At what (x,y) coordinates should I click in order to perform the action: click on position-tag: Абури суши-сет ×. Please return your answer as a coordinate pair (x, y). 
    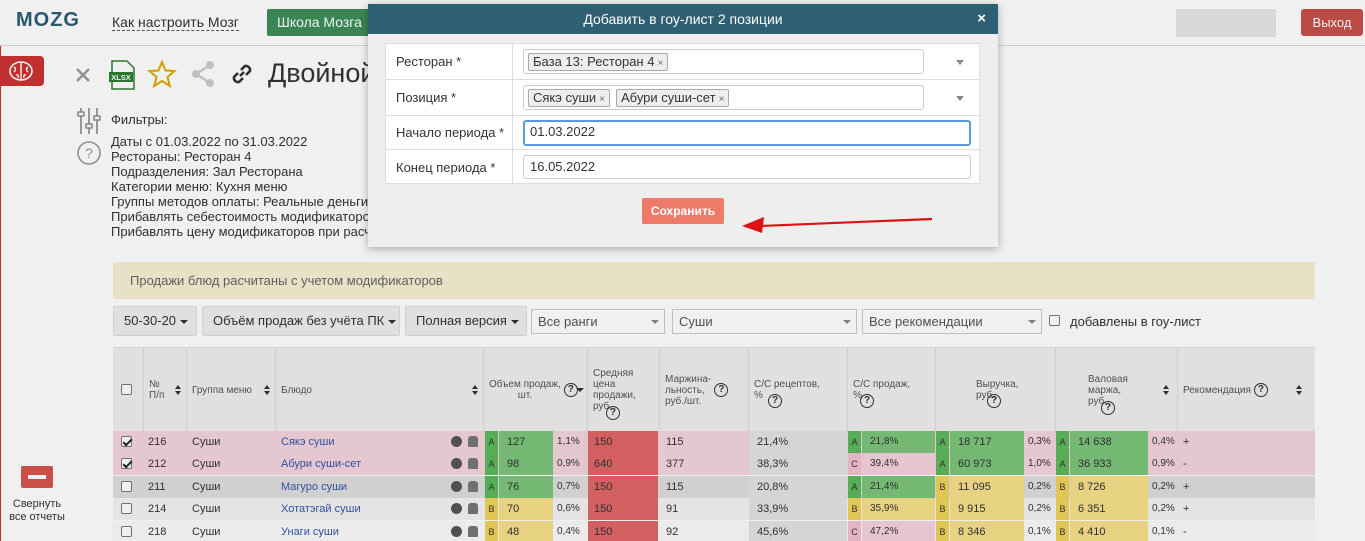
    Looking at the image, I should click on (673, 98).